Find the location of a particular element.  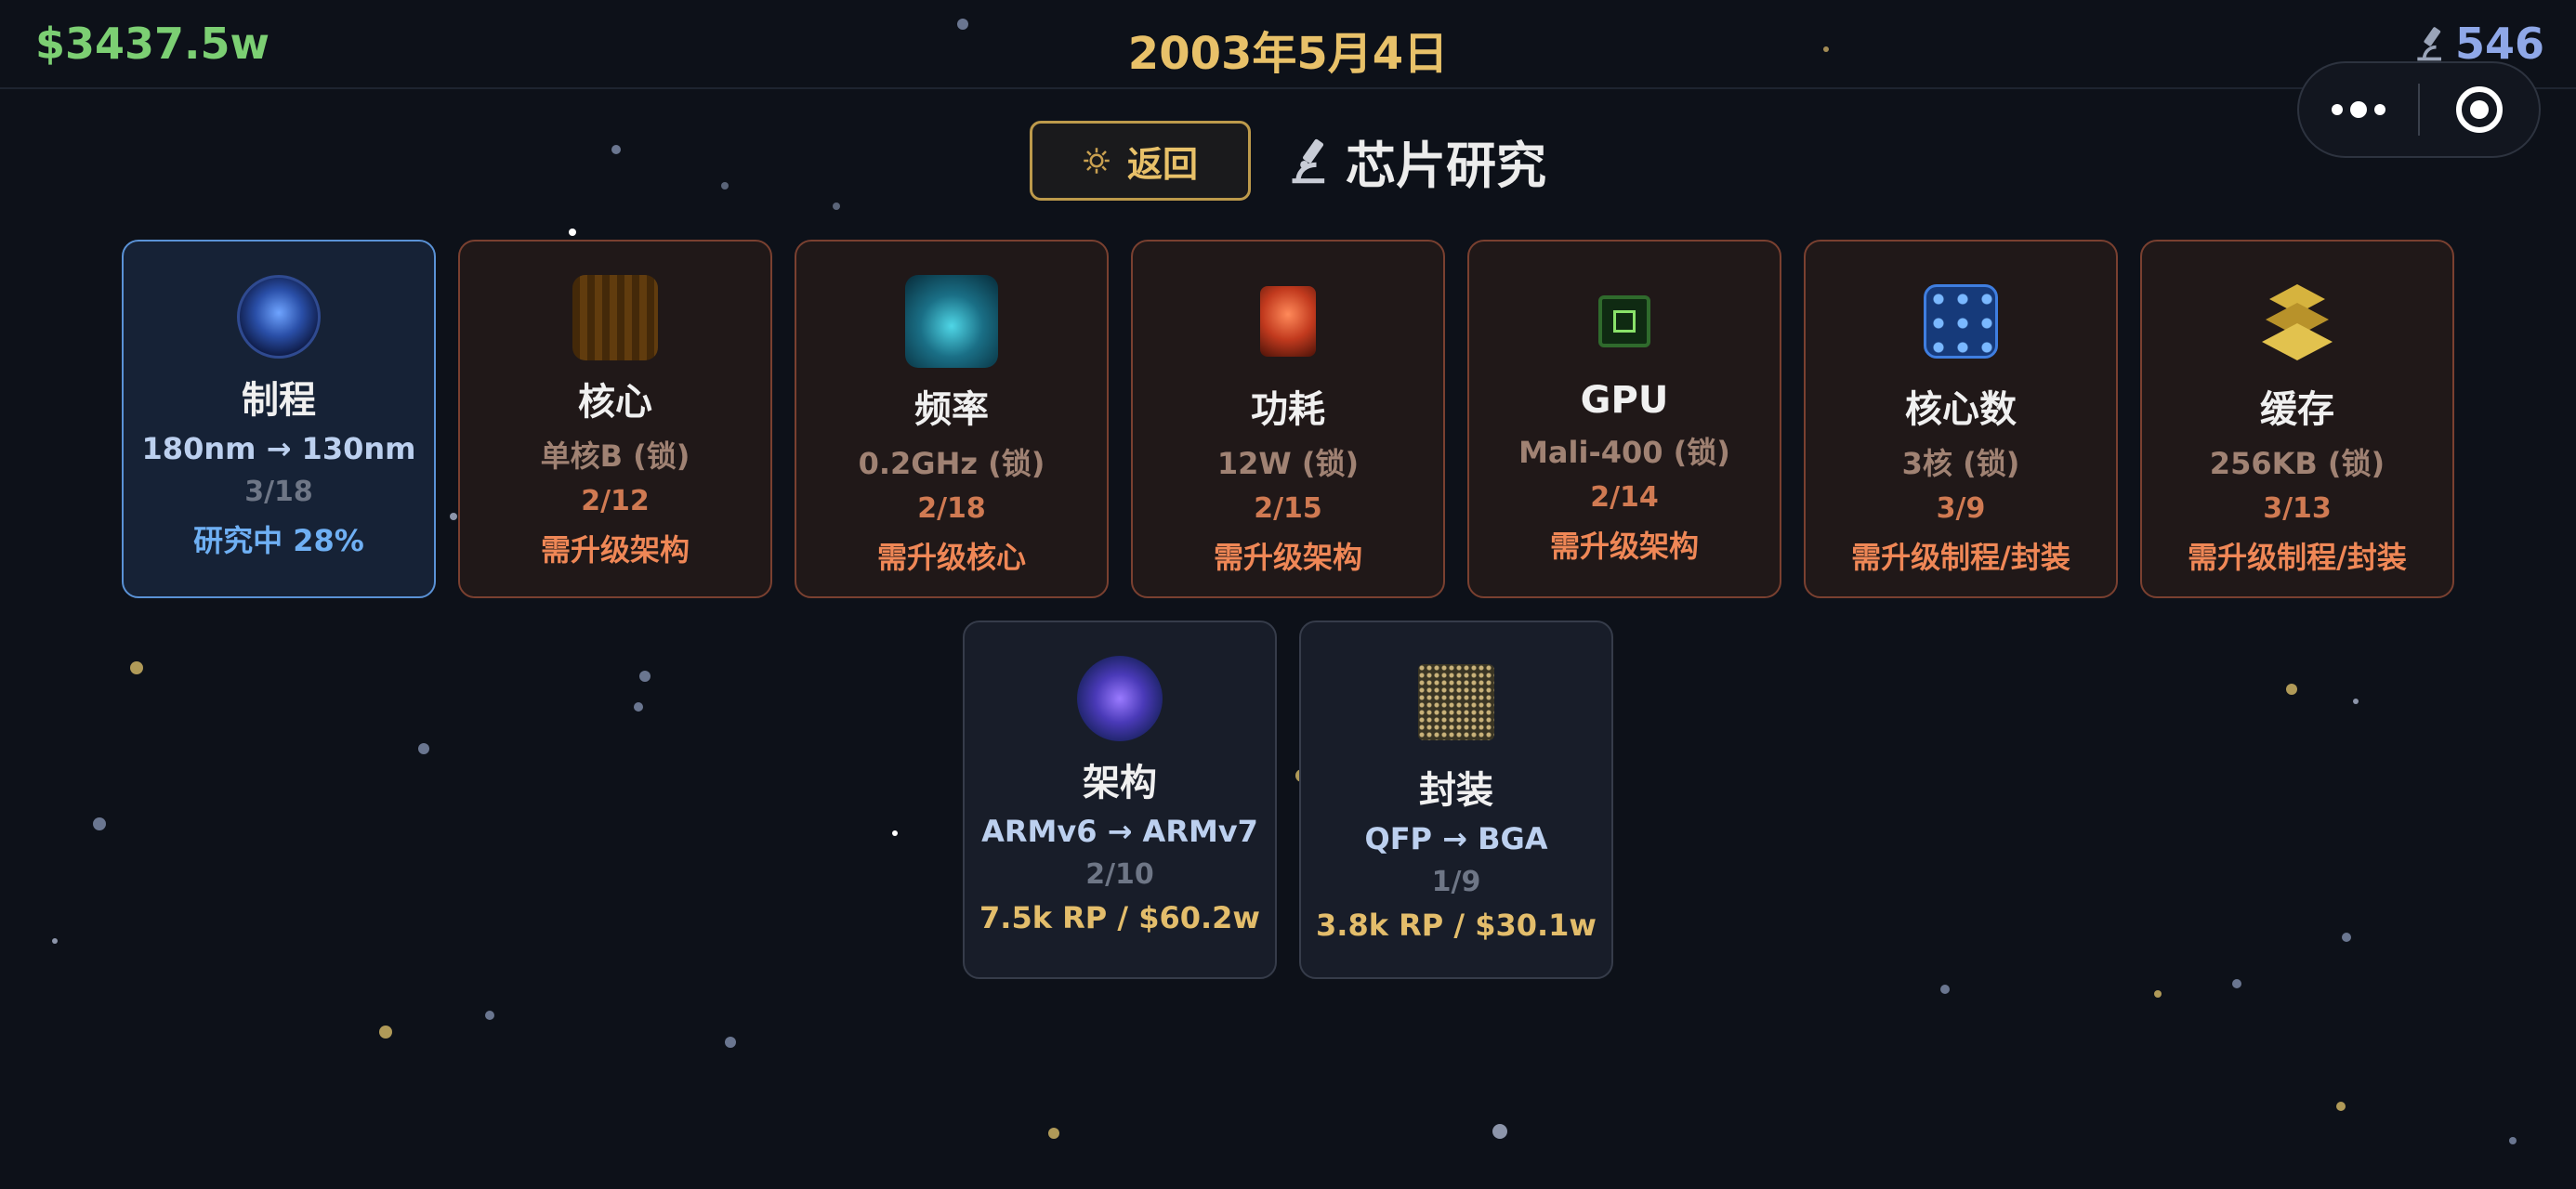

research-card-core-count: 核心数 3核 (锁) 3/9 需升级制程/封装 is located at coordinates (1961, 419).